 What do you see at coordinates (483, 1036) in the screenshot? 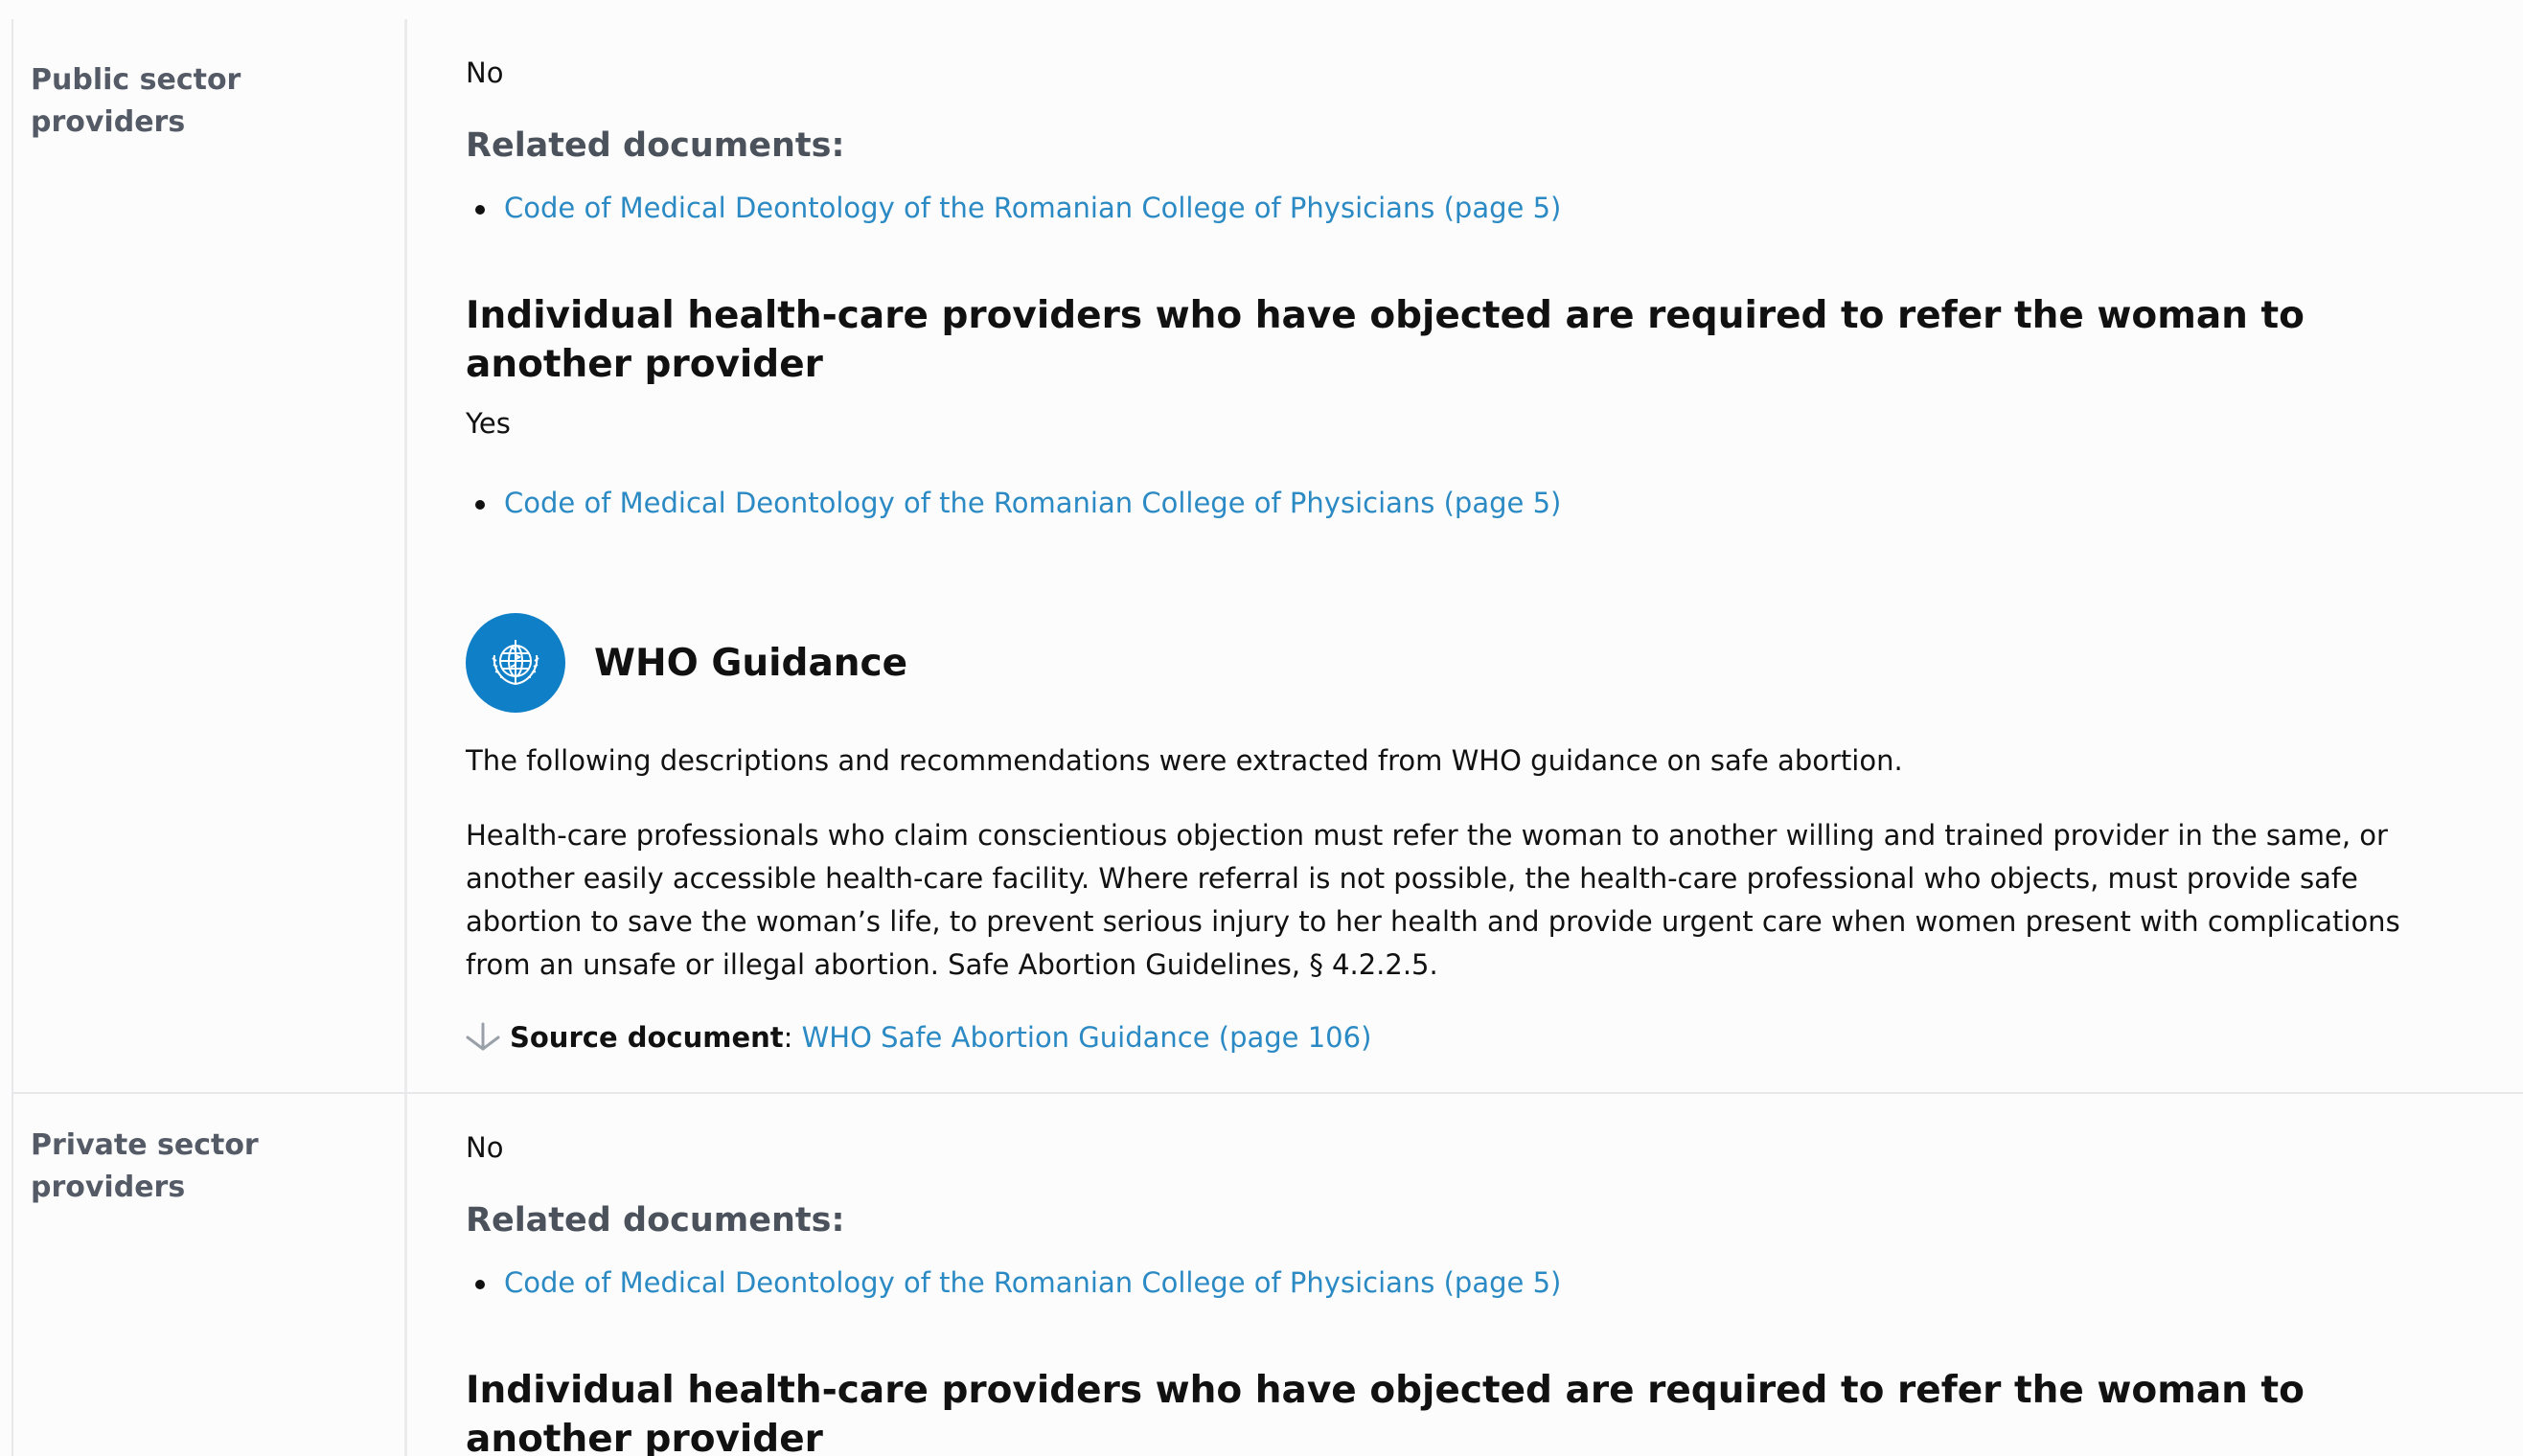
I see `arrow-down-icon` at bounding box center [483, 1036].